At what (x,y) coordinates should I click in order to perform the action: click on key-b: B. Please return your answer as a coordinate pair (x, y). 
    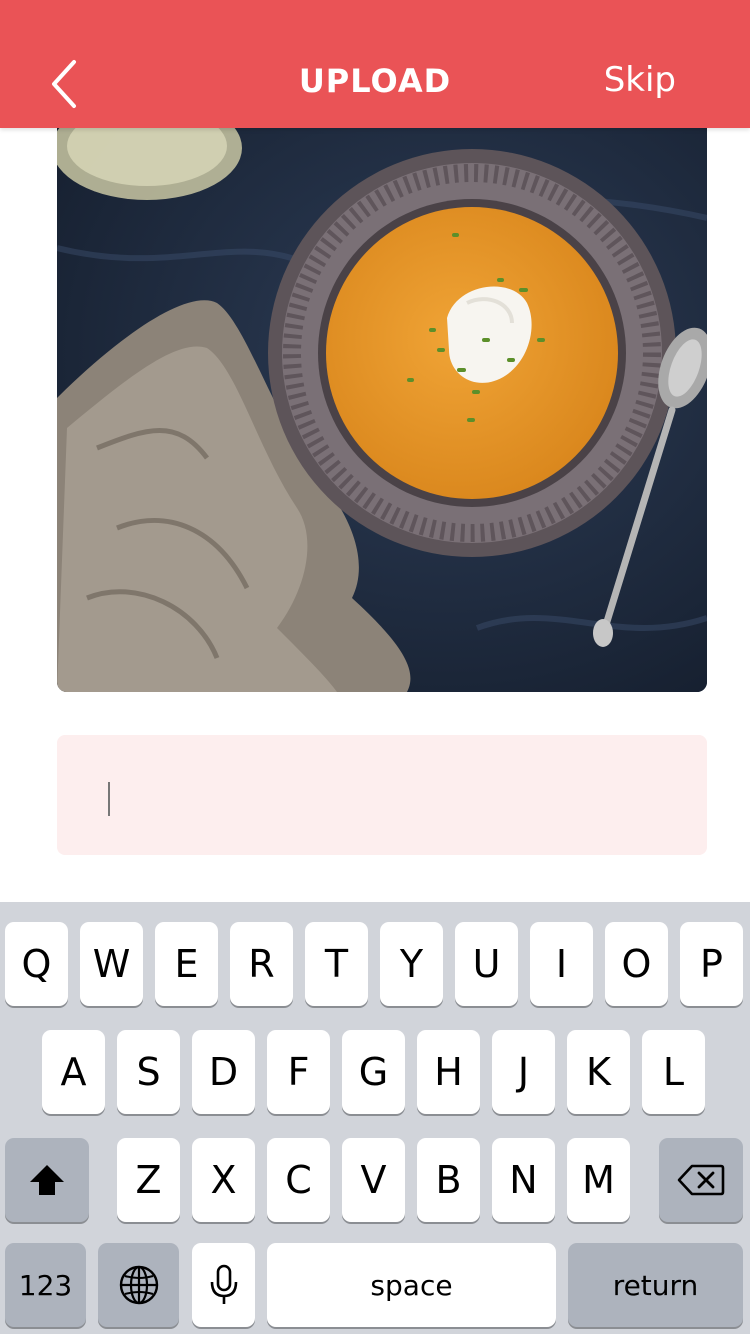
    Looking at the image, I should click on (448, 1180).